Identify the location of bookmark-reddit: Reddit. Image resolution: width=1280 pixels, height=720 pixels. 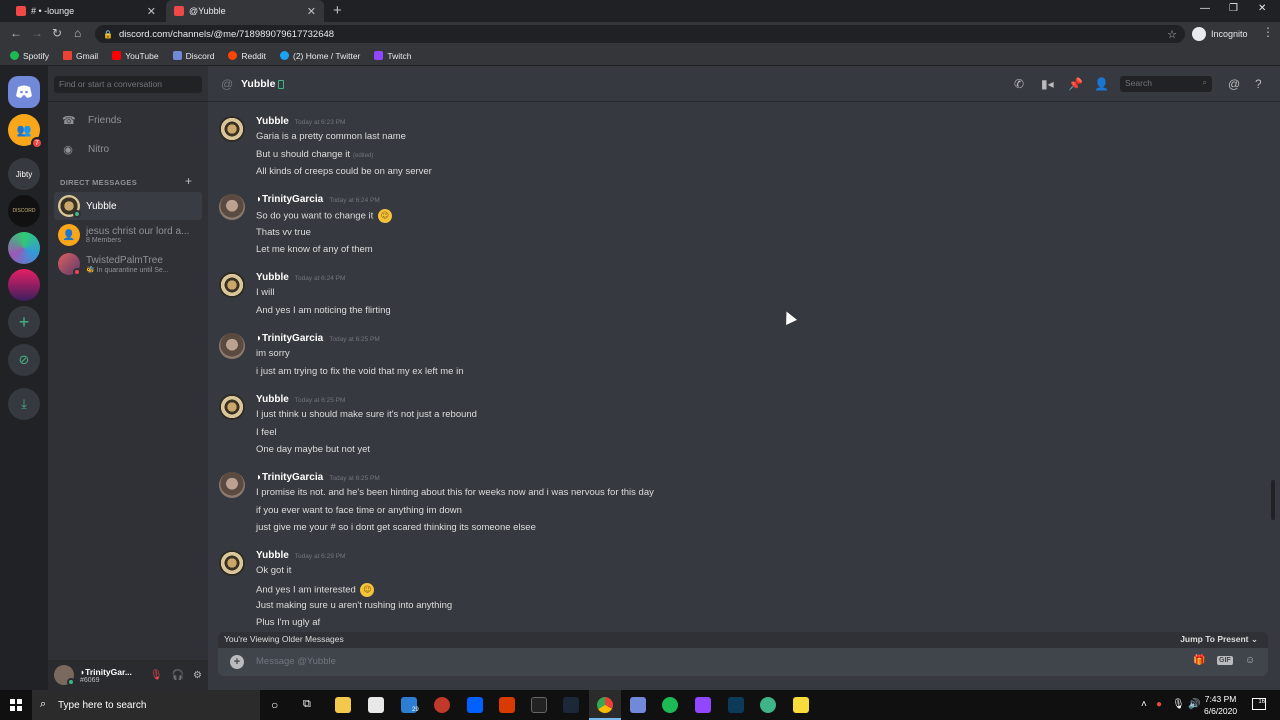
(247, 56).